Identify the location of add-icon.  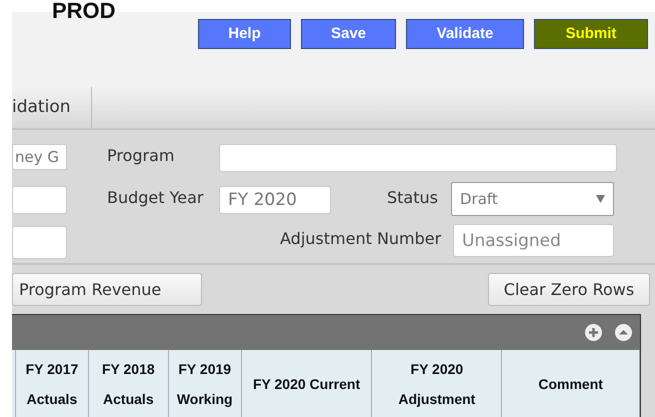
(593, 332).